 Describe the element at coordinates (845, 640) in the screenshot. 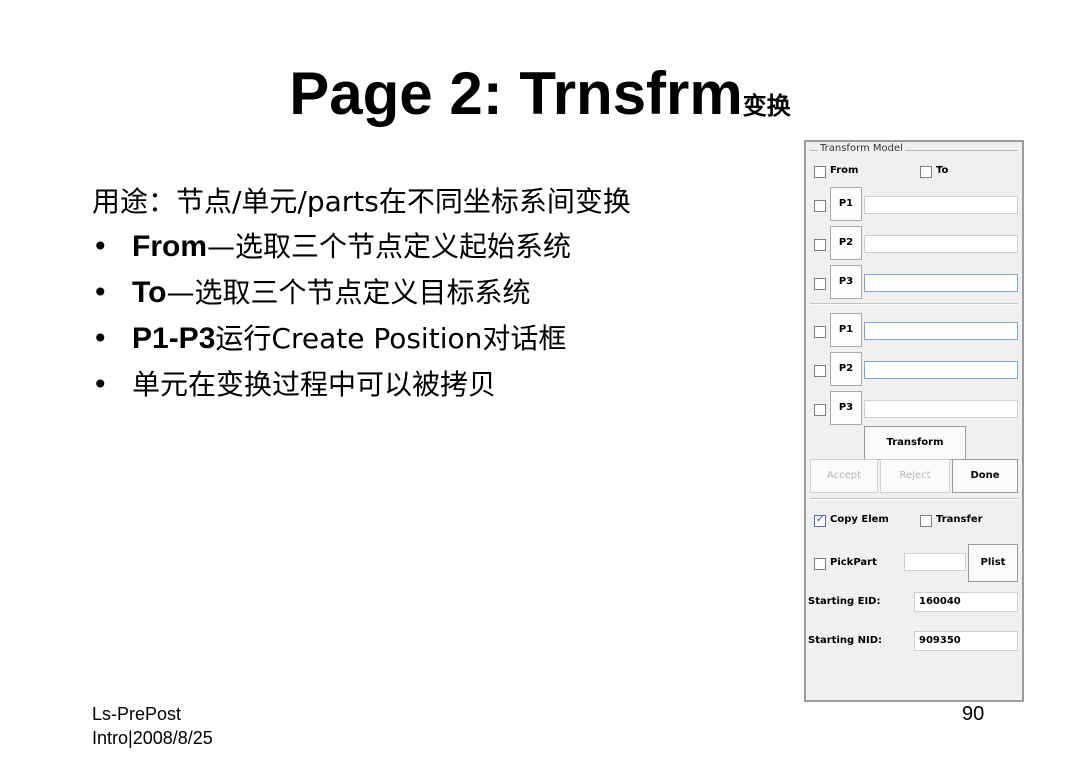

I see `starting-nid-label: Starting NID:` at that location.